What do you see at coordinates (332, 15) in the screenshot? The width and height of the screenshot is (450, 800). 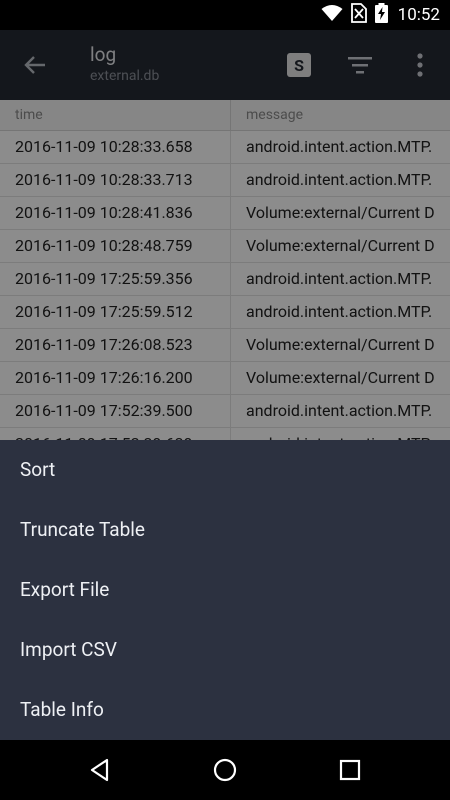 I see `wifi-icon` at bounding box center [332, 15].